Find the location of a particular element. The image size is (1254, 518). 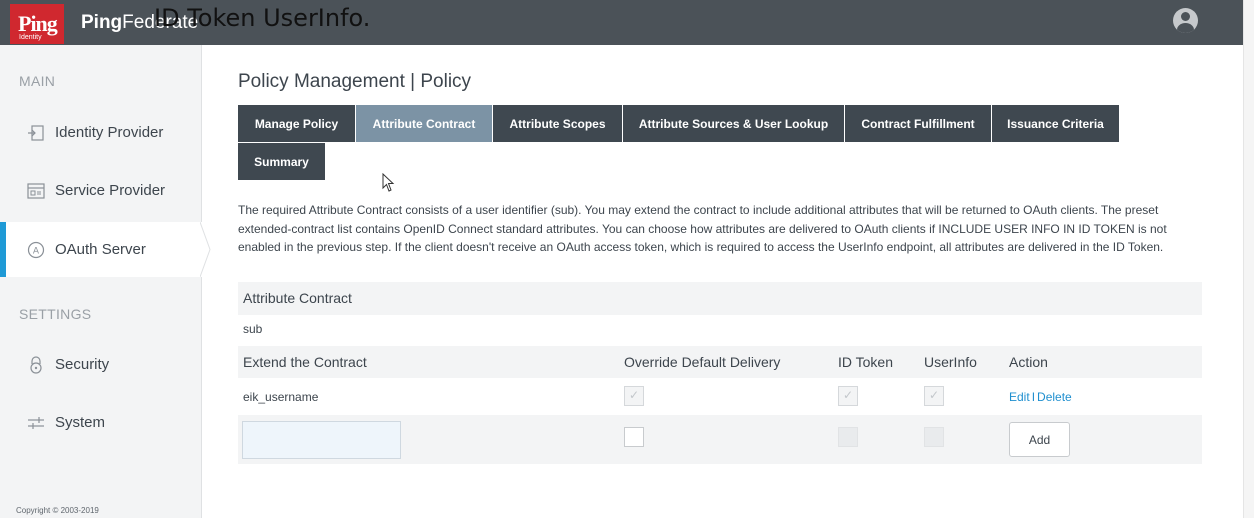

tab-attribute-sources-user-lookup: Attribute Sources & User Lookup is located at coordinates (733, 123).